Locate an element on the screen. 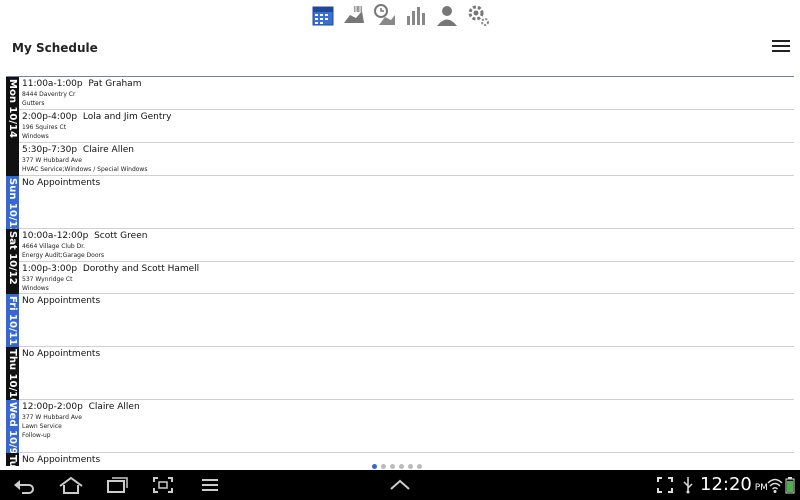 This screenshot has height=500, width=800. appointment-time: 5:30p-7:30p is located at coordinates (50, 150).